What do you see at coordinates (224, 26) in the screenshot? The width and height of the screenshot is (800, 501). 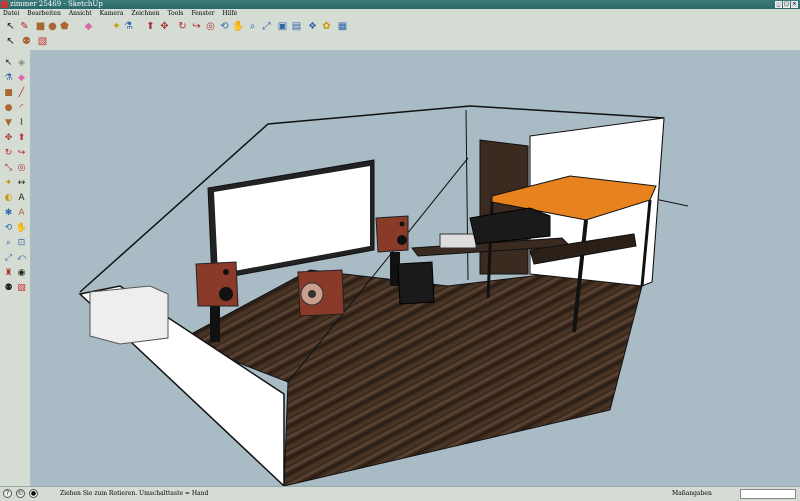 I see `orbit-icon: ⟲` at bounding box center [224, 26].